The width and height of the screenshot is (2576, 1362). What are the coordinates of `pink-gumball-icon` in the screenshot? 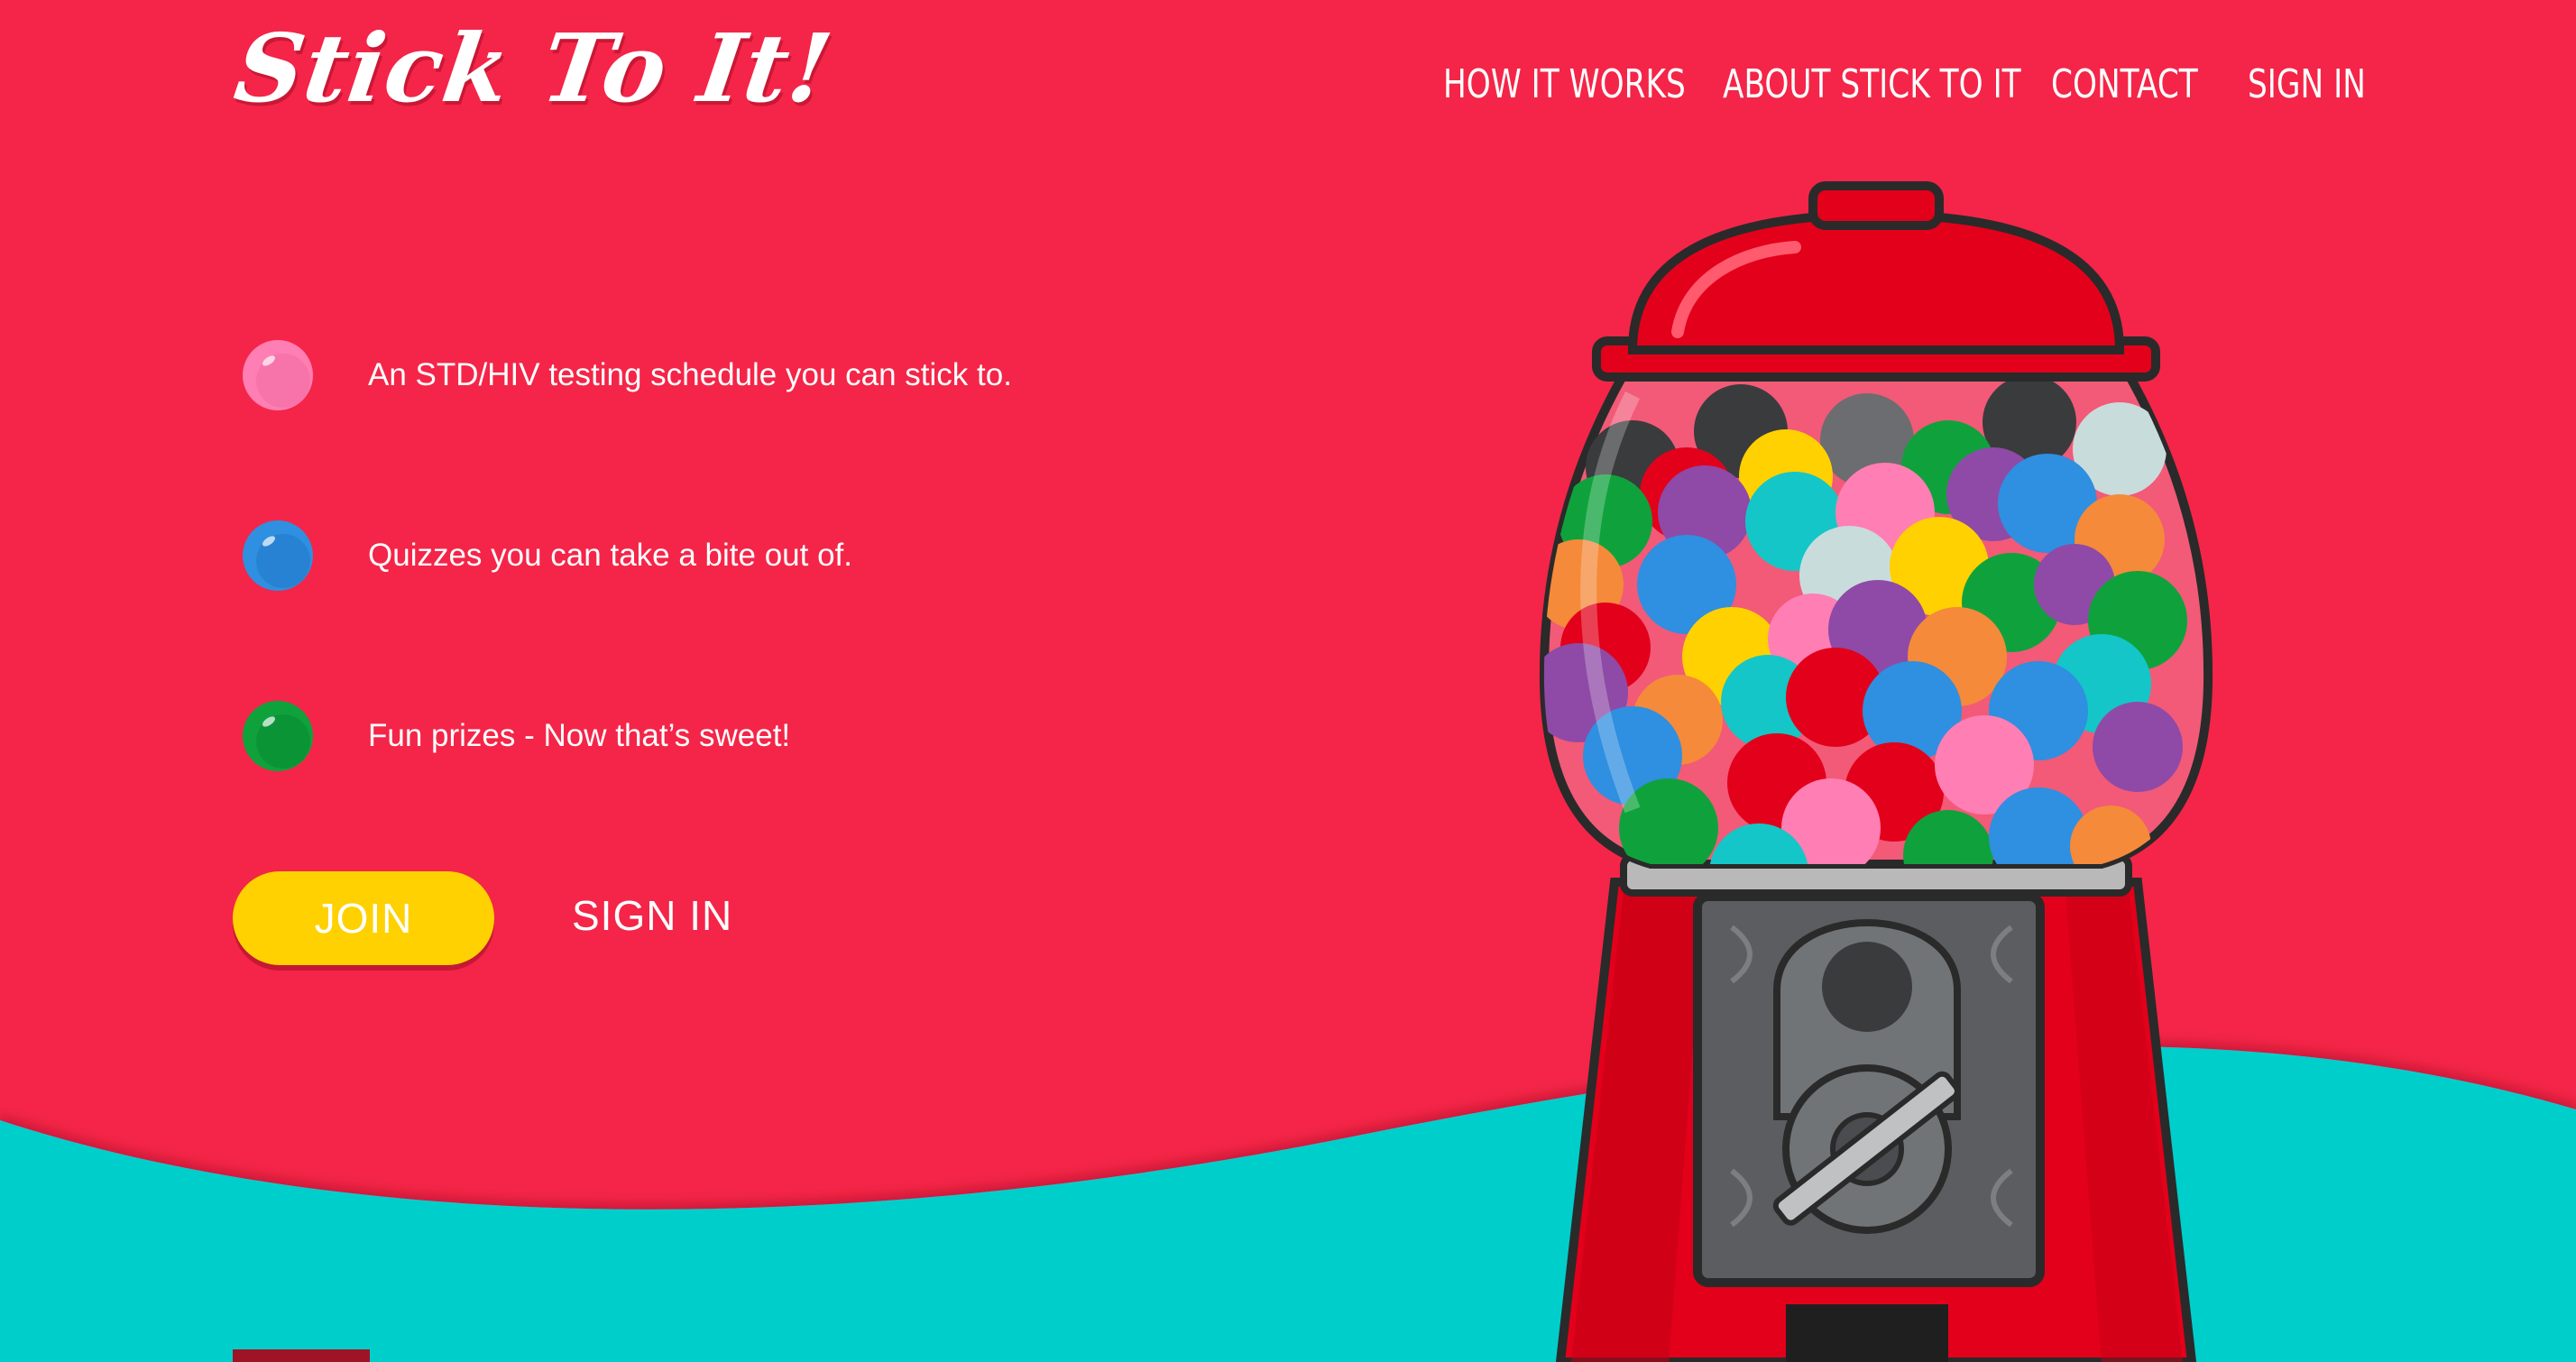 It's located at (278, 375).